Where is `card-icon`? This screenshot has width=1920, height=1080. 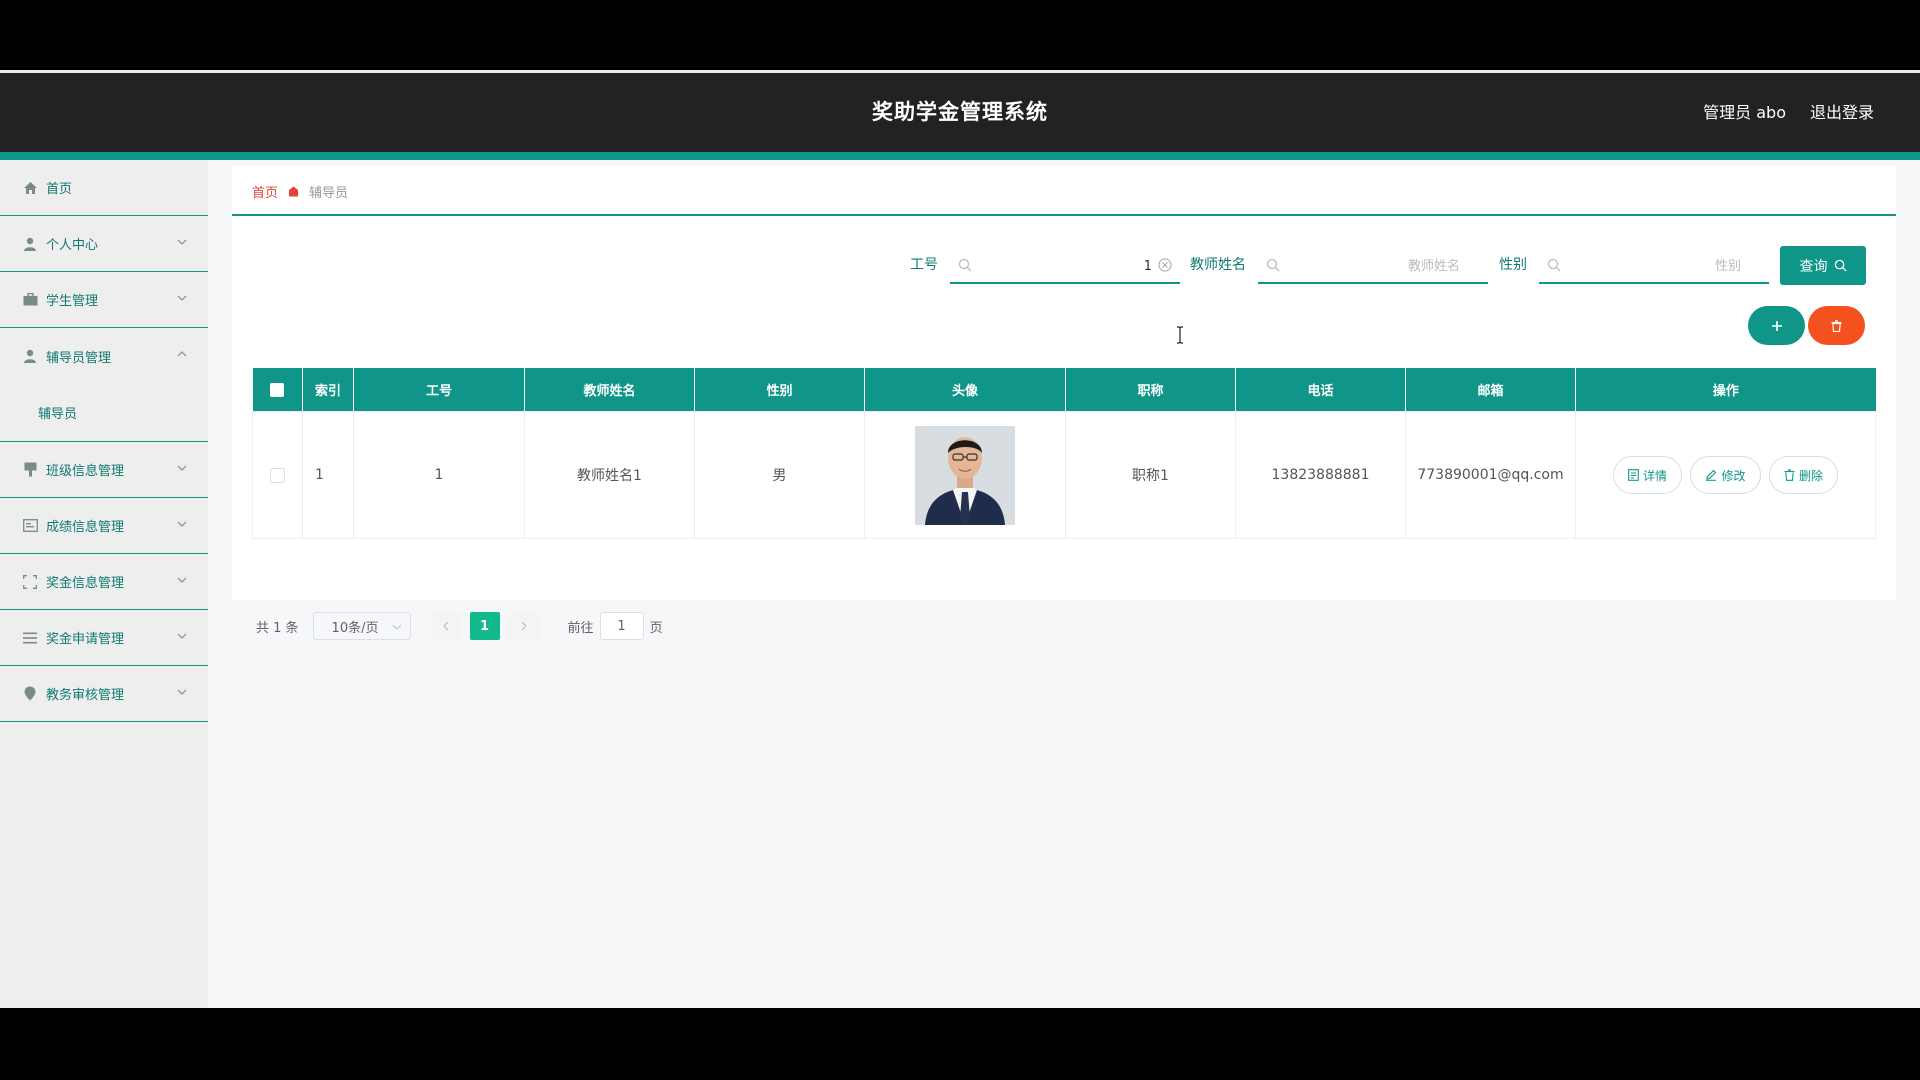 card-icon is located at coordinates (30, 526).